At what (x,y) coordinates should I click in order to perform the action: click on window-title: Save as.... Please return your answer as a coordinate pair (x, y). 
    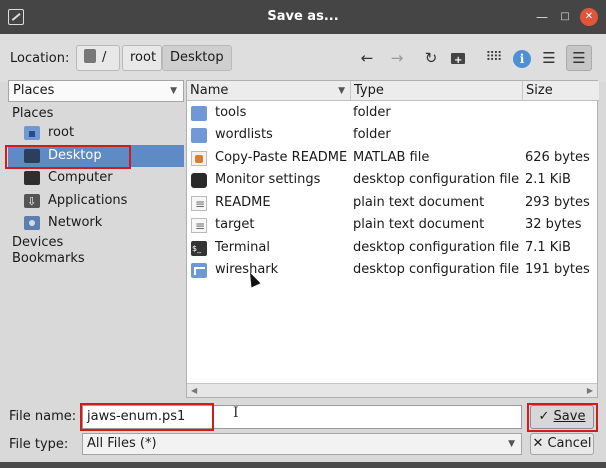
    Looking at the image, I should click on (303, 16).